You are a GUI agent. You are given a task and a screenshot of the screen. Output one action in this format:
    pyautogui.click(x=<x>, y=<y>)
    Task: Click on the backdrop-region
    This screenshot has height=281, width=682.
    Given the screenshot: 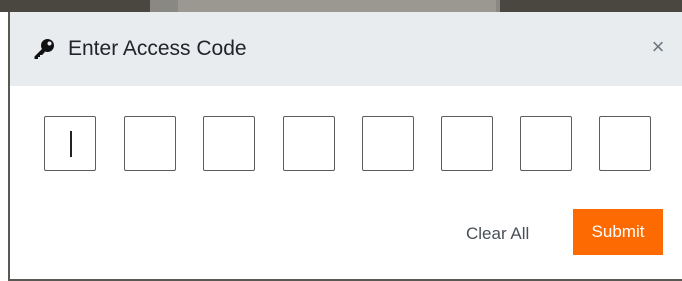 What is the action you would take?
    pyautogui.click(x=337, y=6)
    